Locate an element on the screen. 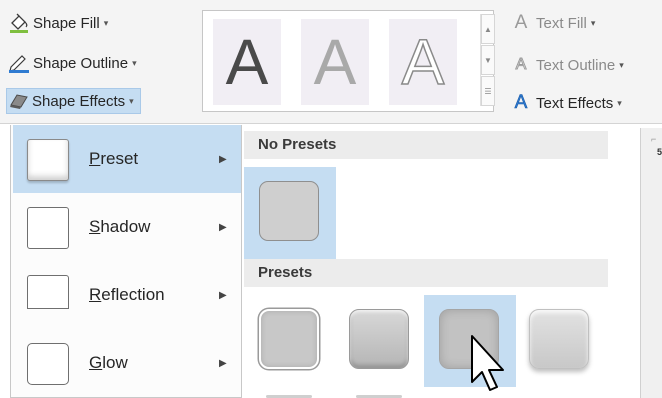 The image size is (662, 398). preset-1-icon is located at coordinates (289, 339).